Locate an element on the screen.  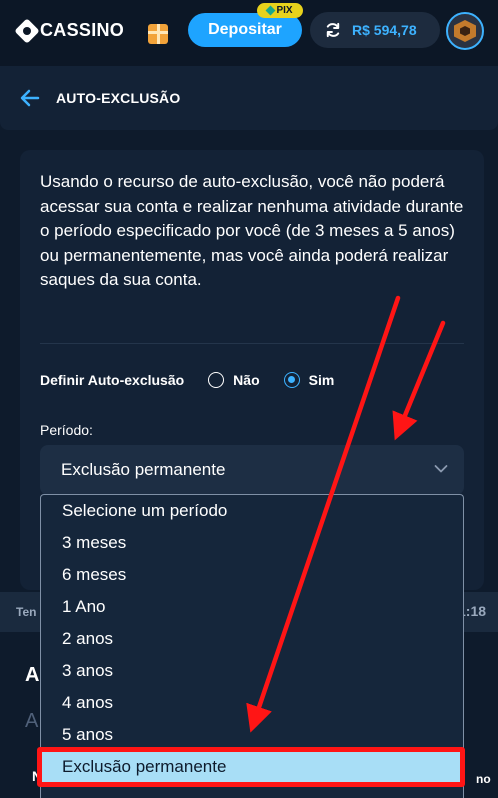
period-select-value: Exclusão permanente is located at coordinates (143, 469).